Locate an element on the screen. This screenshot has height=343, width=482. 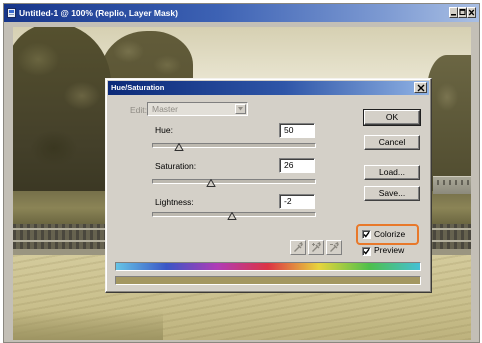
eyedropper-plus-button is located at coordinates (316, 247).